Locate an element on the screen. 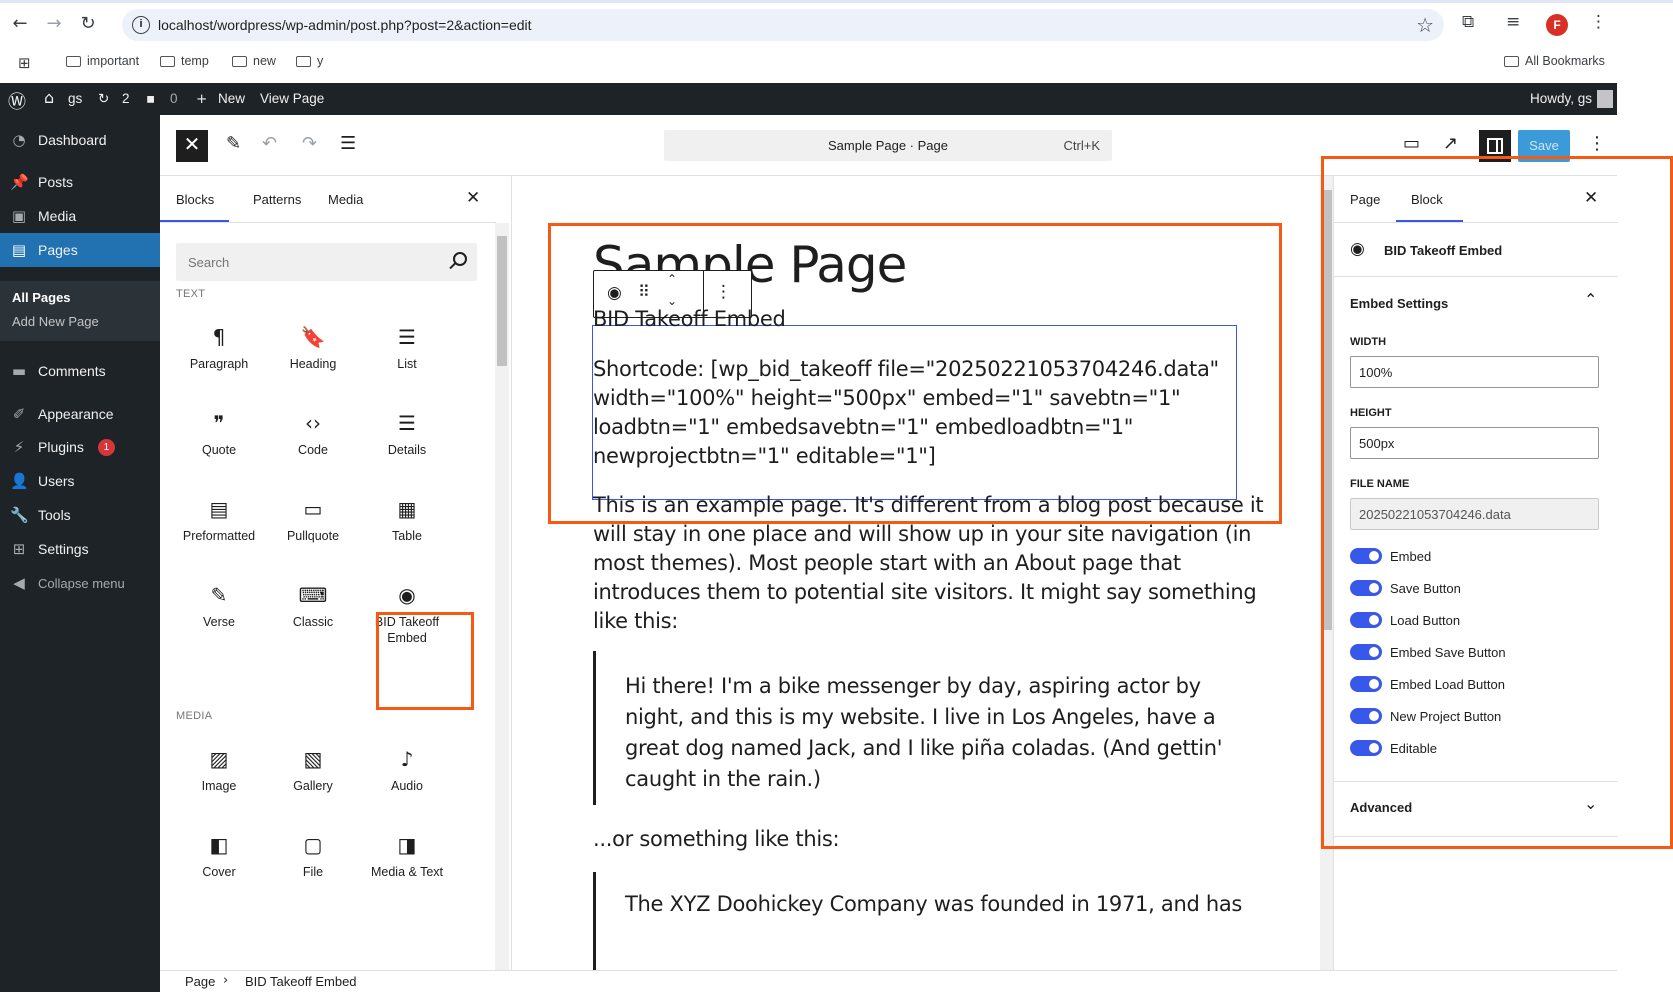 The width and height of the screenshot is (1673, 992). chevron-up-icon: ⌃ is located at coordinates (1590, 299).